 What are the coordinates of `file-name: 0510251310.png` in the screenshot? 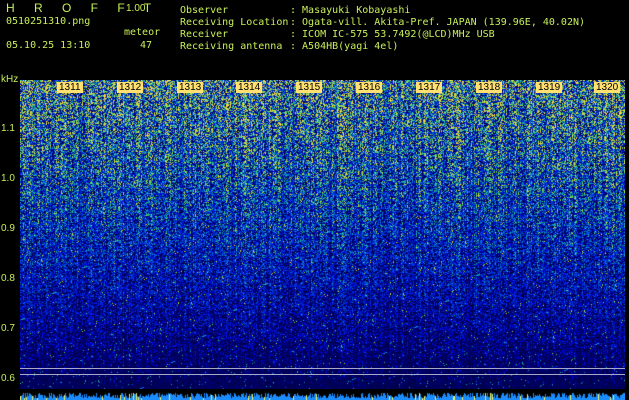 It's located at (48, 21).